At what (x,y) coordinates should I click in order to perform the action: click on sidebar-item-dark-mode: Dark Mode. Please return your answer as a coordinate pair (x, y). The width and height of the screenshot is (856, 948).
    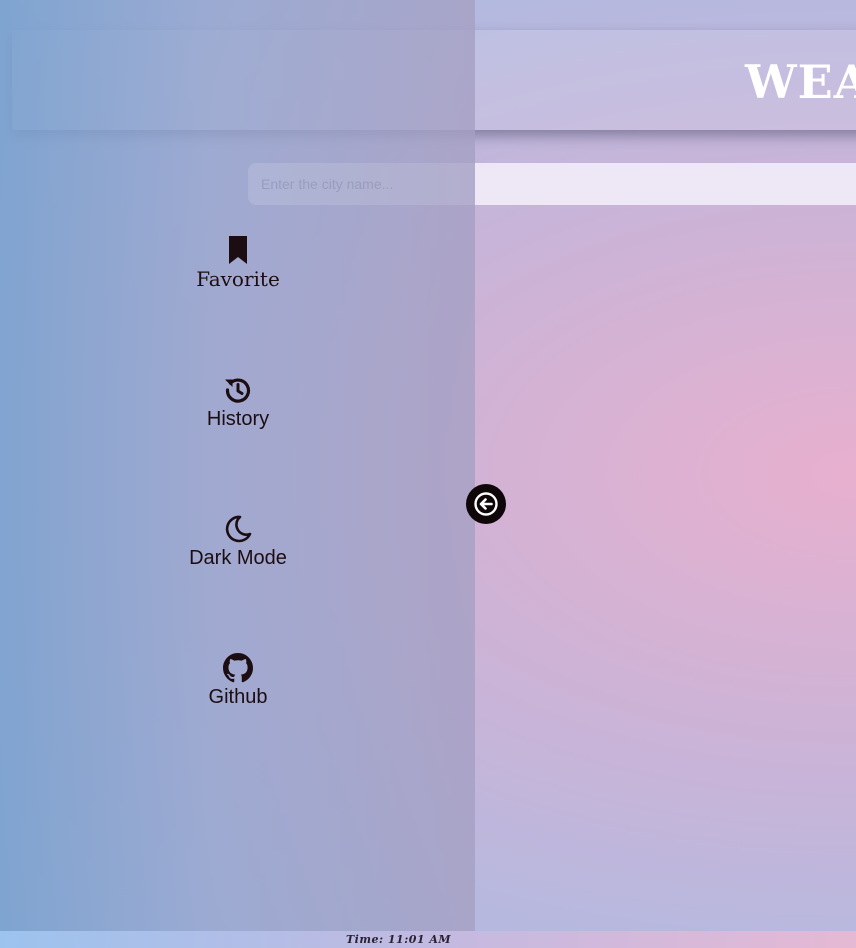
    Looking at the image, I should click on (238, 542).